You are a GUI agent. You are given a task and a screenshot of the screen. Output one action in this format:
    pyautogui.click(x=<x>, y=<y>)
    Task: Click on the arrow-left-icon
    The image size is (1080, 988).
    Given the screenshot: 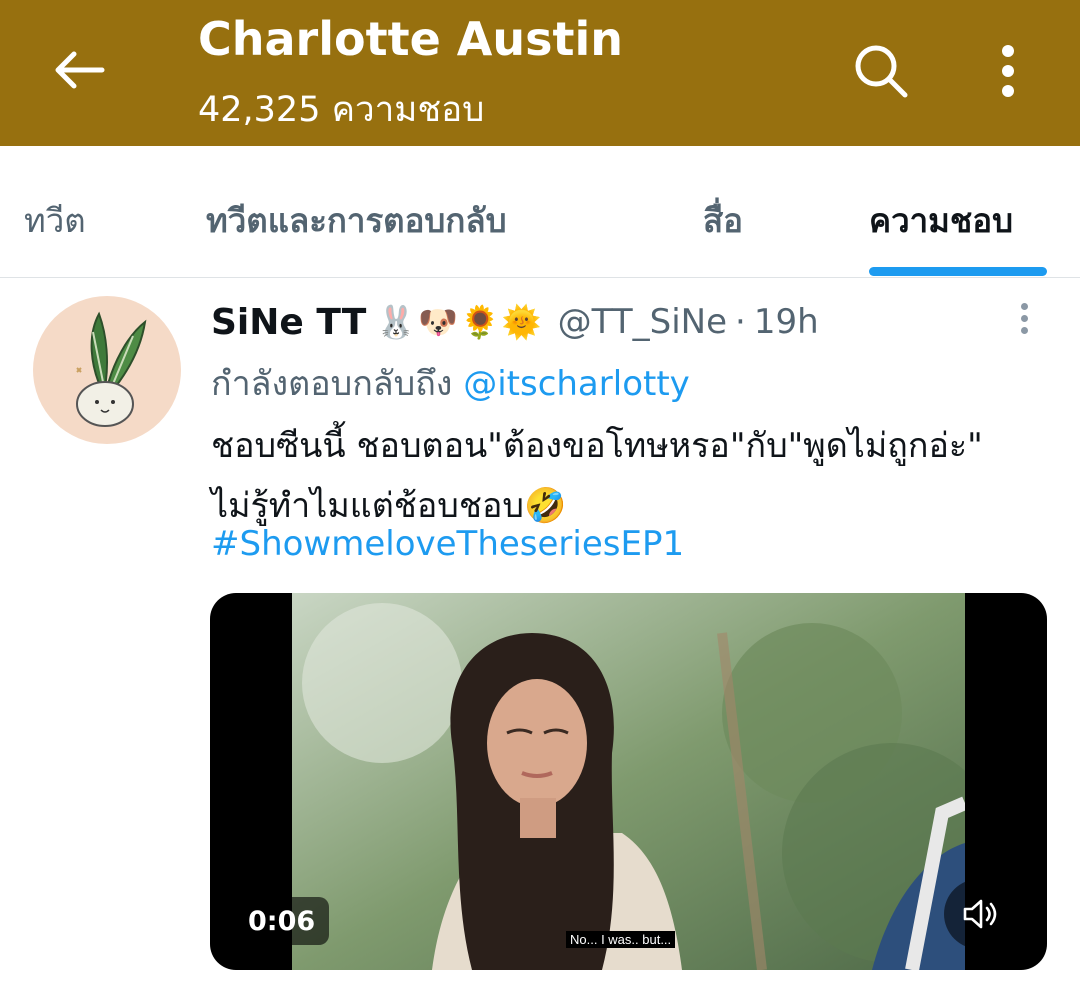 What is the action you would take?
    pyautogui.click(x=80, y=70)
    